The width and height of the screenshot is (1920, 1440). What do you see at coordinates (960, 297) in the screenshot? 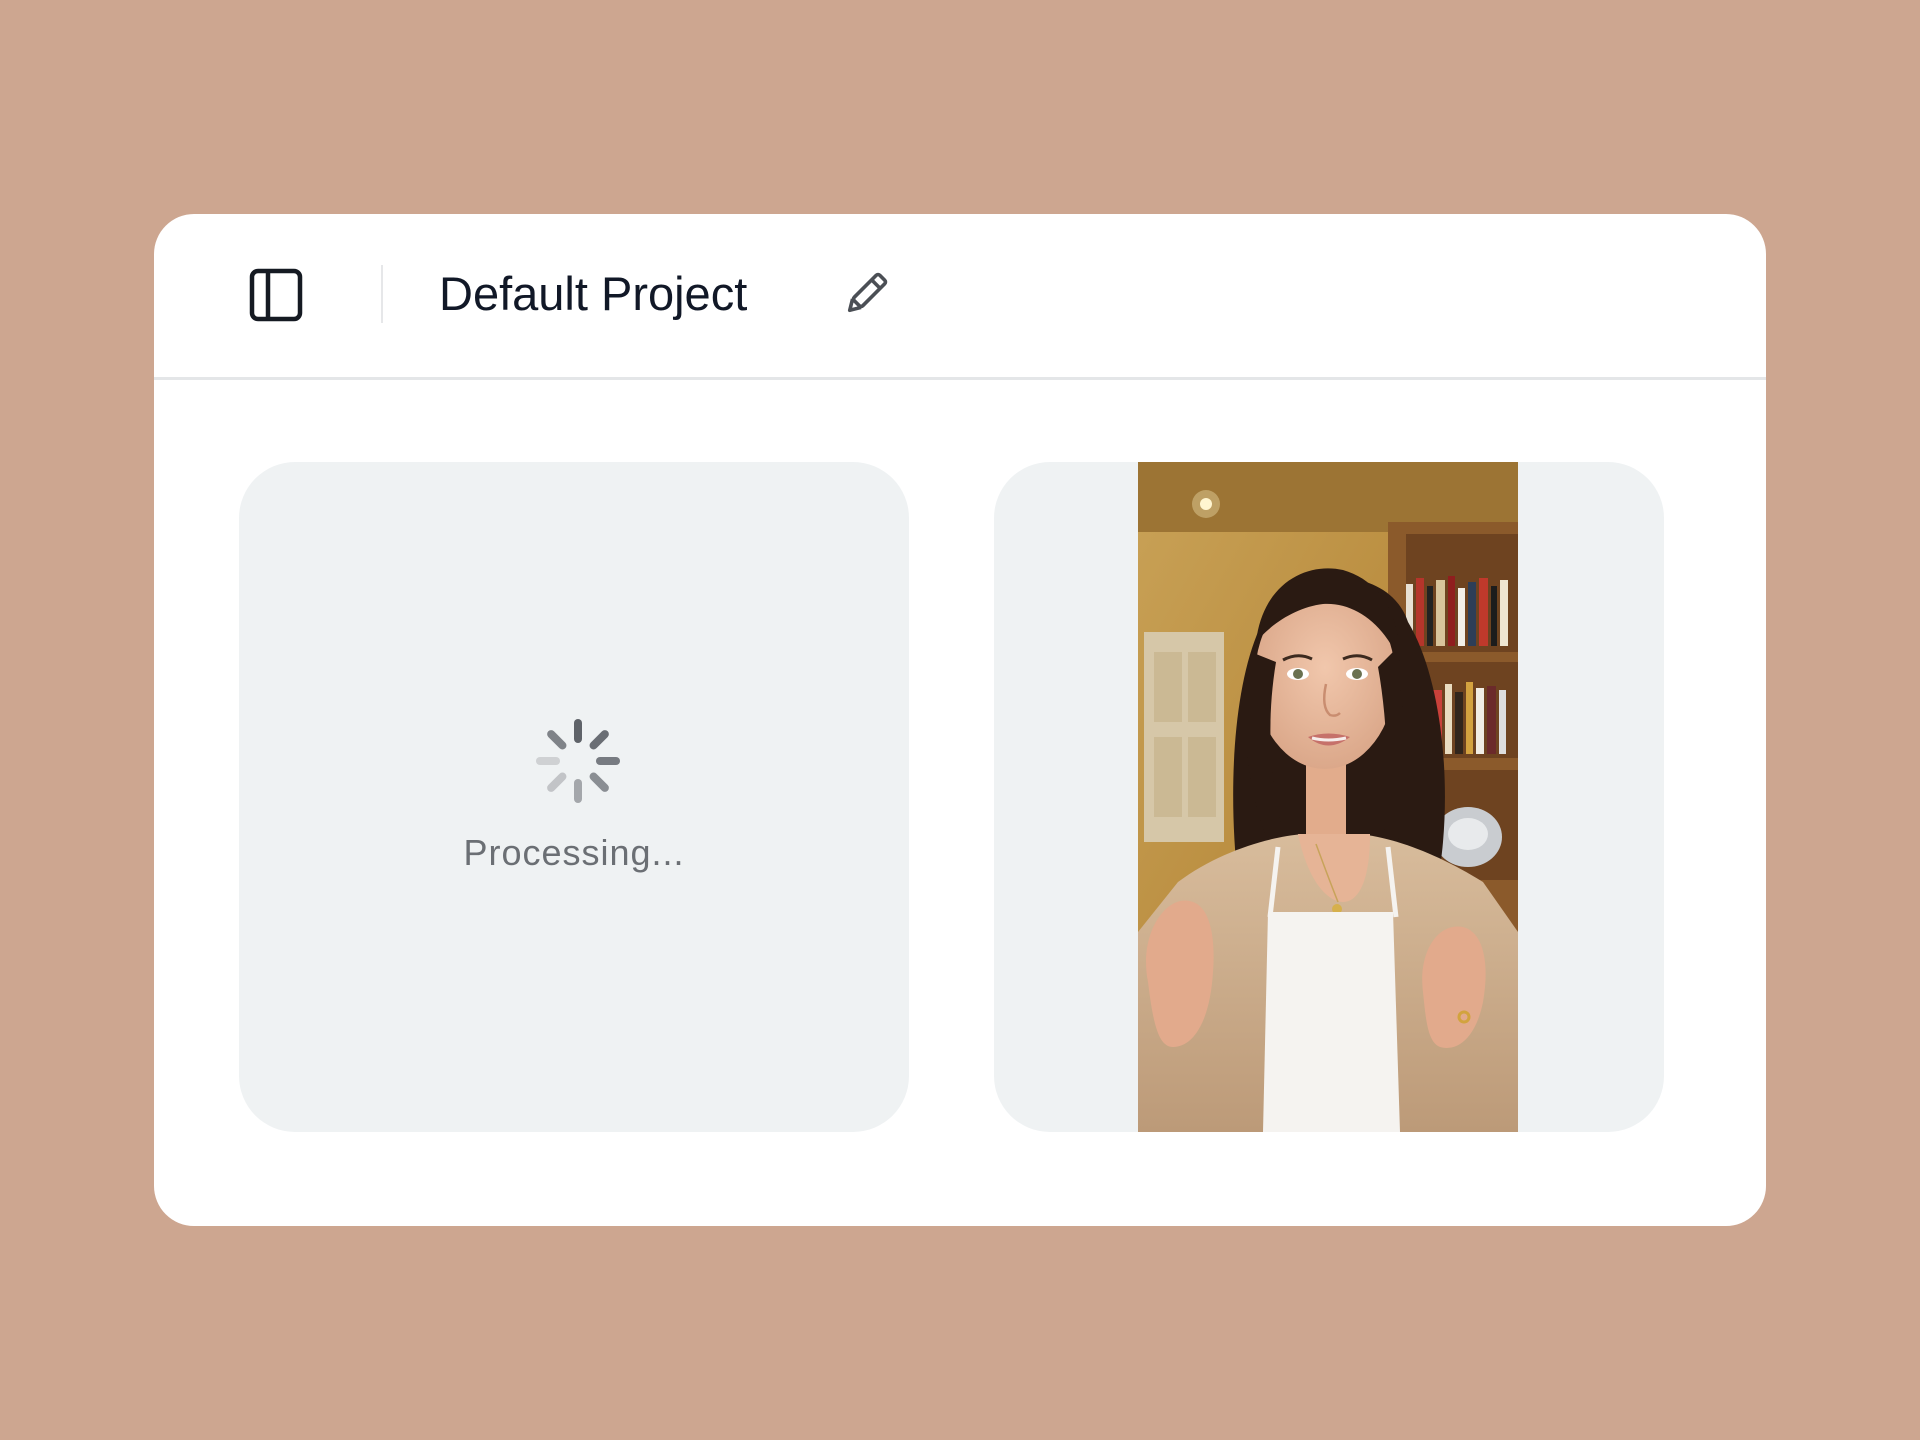
I see `header-bar: Default Project` at bounding box center [960, 297].